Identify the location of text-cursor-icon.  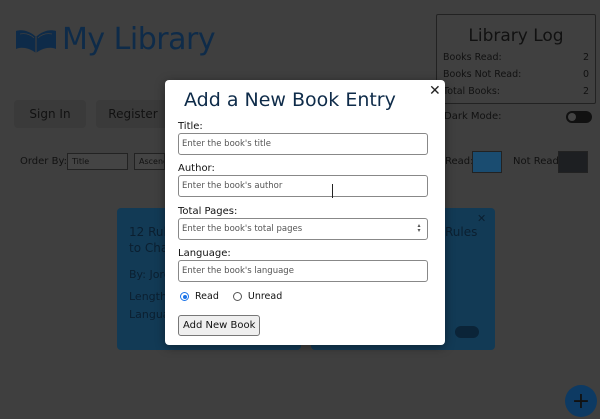
(333, 191).